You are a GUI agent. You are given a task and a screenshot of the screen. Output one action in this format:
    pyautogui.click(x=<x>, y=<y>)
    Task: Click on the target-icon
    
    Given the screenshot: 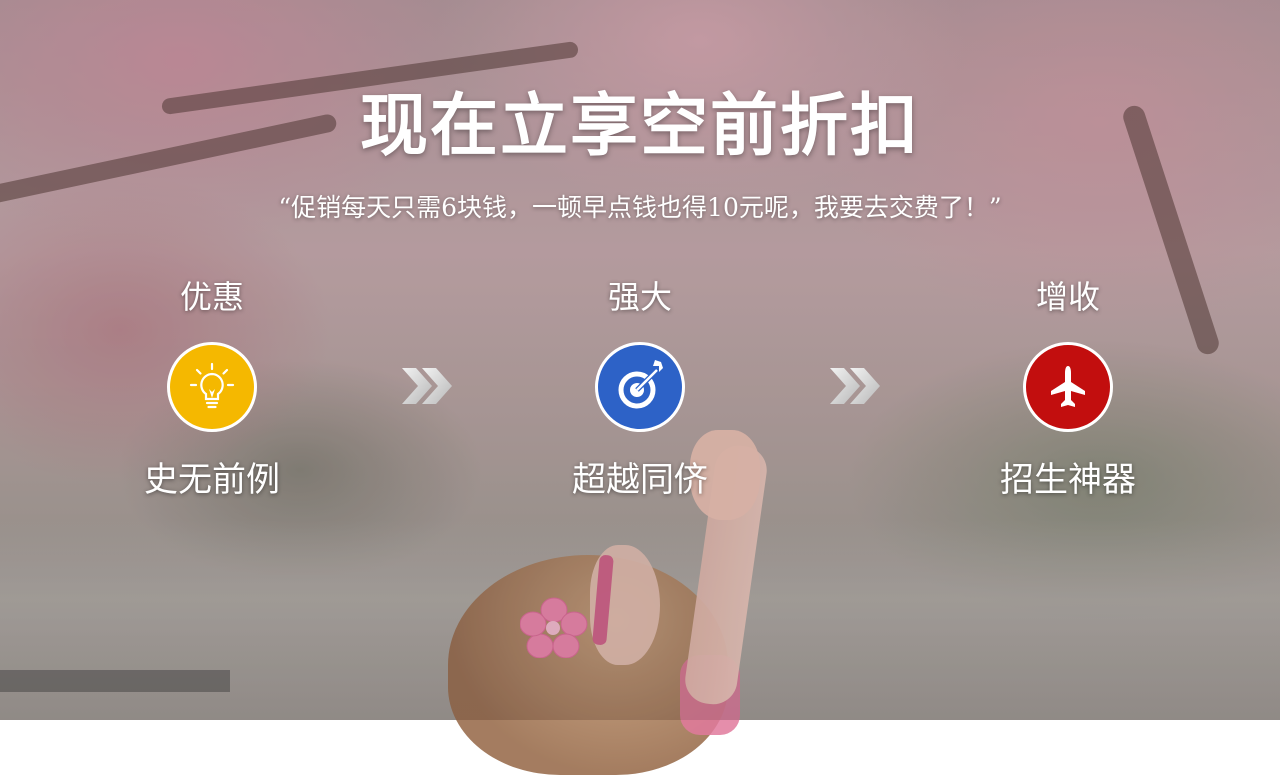 What is the action you would take?
    pyautogui.click(x=640, y=384)
    